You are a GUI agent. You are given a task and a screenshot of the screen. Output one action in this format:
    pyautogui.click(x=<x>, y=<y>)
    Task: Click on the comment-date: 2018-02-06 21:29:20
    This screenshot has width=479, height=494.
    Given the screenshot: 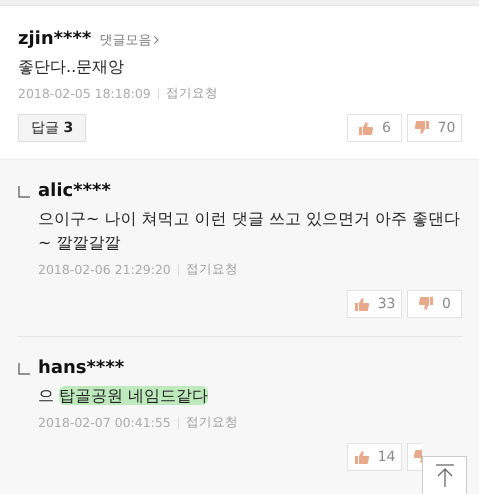 What is the action you would take?
    pyautogui.click(x=104, y=269)
    